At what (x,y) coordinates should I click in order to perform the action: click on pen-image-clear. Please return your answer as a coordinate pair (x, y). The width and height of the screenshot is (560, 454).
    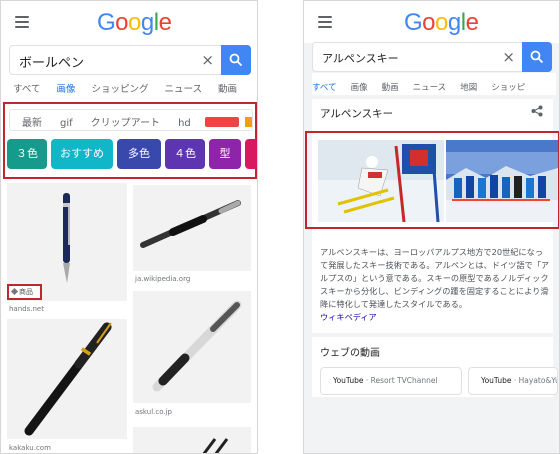
    Looking at the image, I should click on (197, 346).